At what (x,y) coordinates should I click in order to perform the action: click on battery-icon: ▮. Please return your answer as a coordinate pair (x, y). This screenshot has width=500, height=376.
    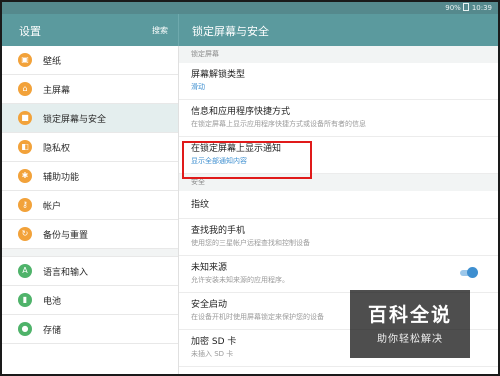
    Looking at the image, I should click on (25, 300).